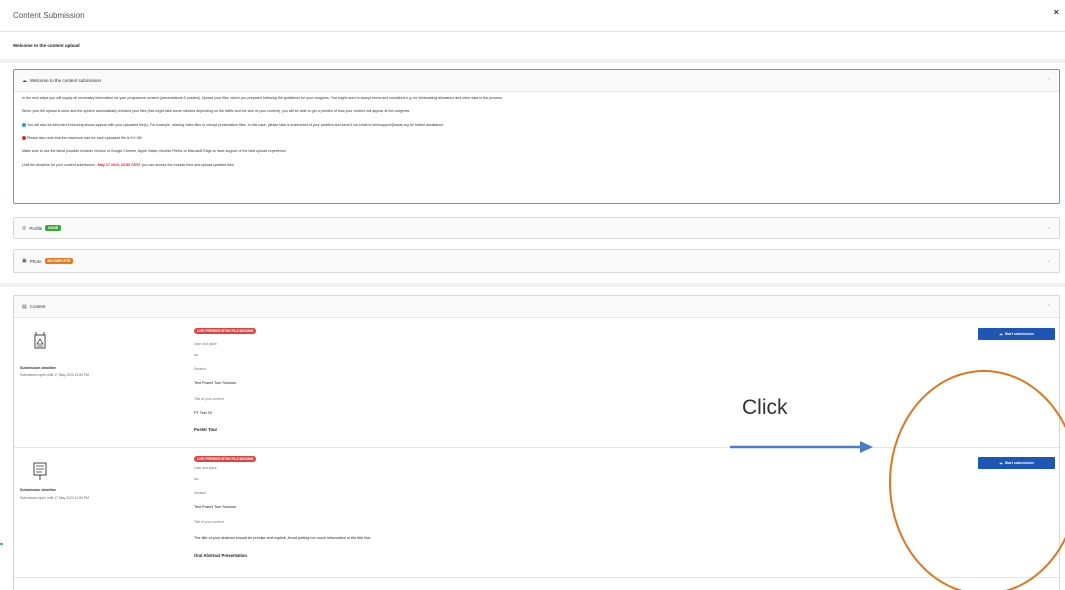 This screenshot has width=1065, height=590. Describe the element at coordinates (59, 261) in the screenshot. I see `status-badge: INCOMPLETE` at that location.